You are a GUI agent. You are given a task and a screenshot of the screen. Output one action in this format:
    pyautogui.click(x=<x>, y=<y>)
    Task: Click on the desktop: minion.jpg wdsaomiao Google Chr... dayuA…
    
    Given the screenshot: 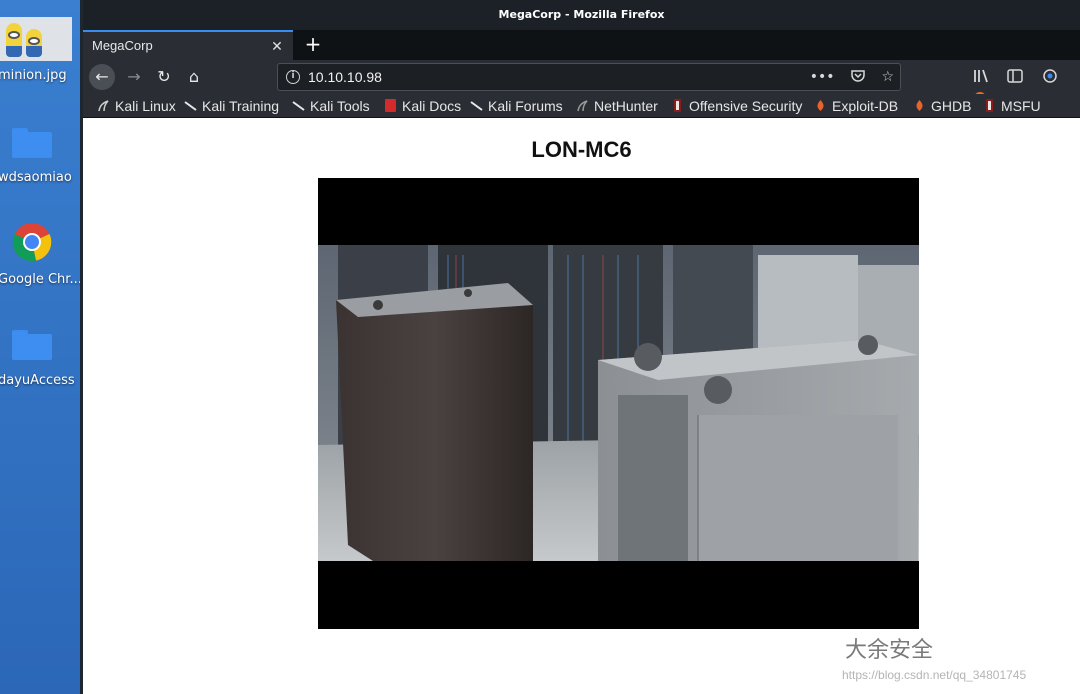 What is the action you would take?
    pyautogui.click(x=40, y=347)
    